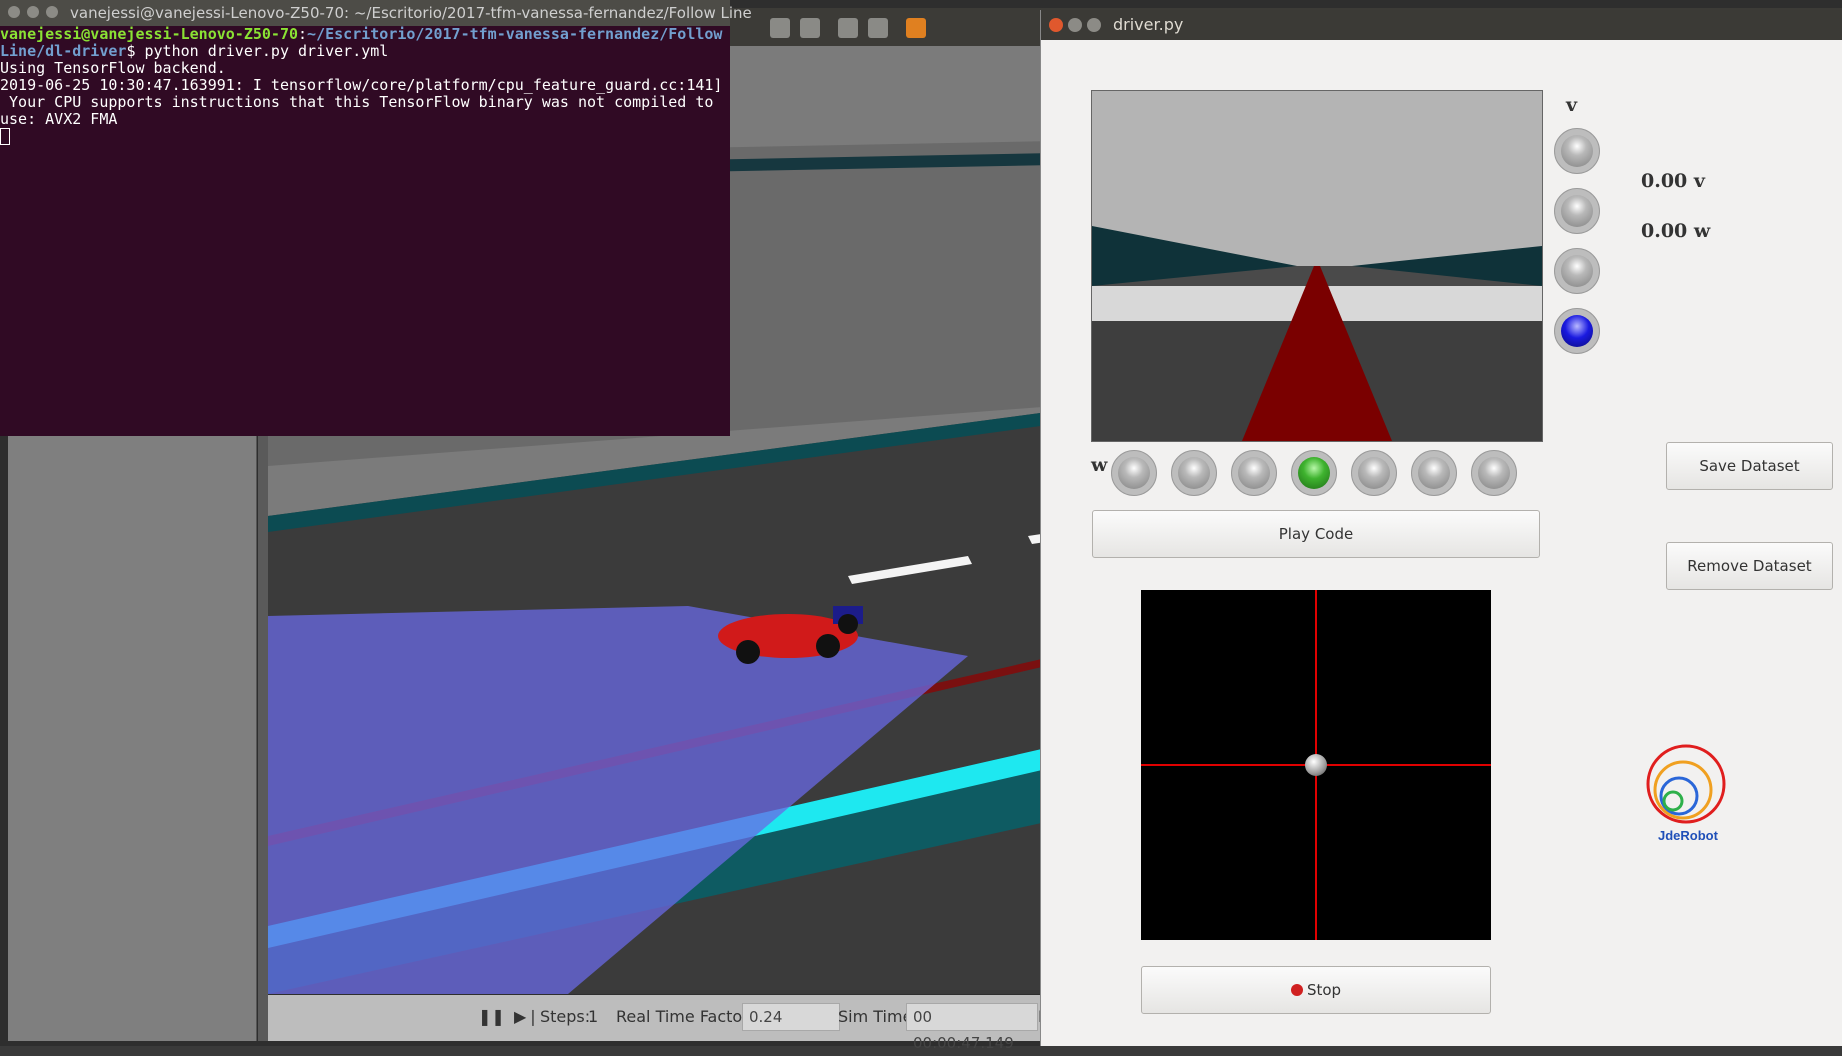  Describe the element at coordinates (149, 34) in the screenshot. I see `prompt-user: vanejessi@vanejessi-Lenovo-Z50-70` at that location.